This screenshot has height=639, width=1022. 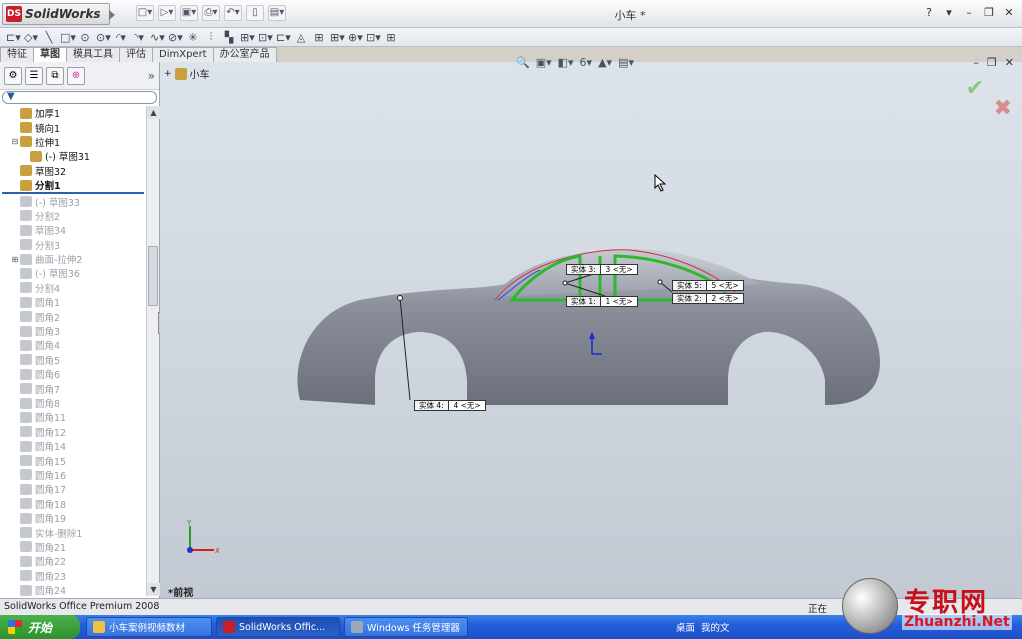 I want to click on tree-item: 圆角1, so click(x=73, y=302).